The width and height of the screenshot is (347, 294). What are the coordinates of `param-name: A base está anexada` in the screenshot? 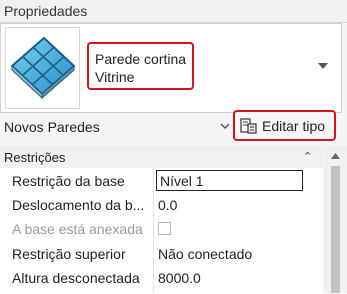 It's located at (77, 229).